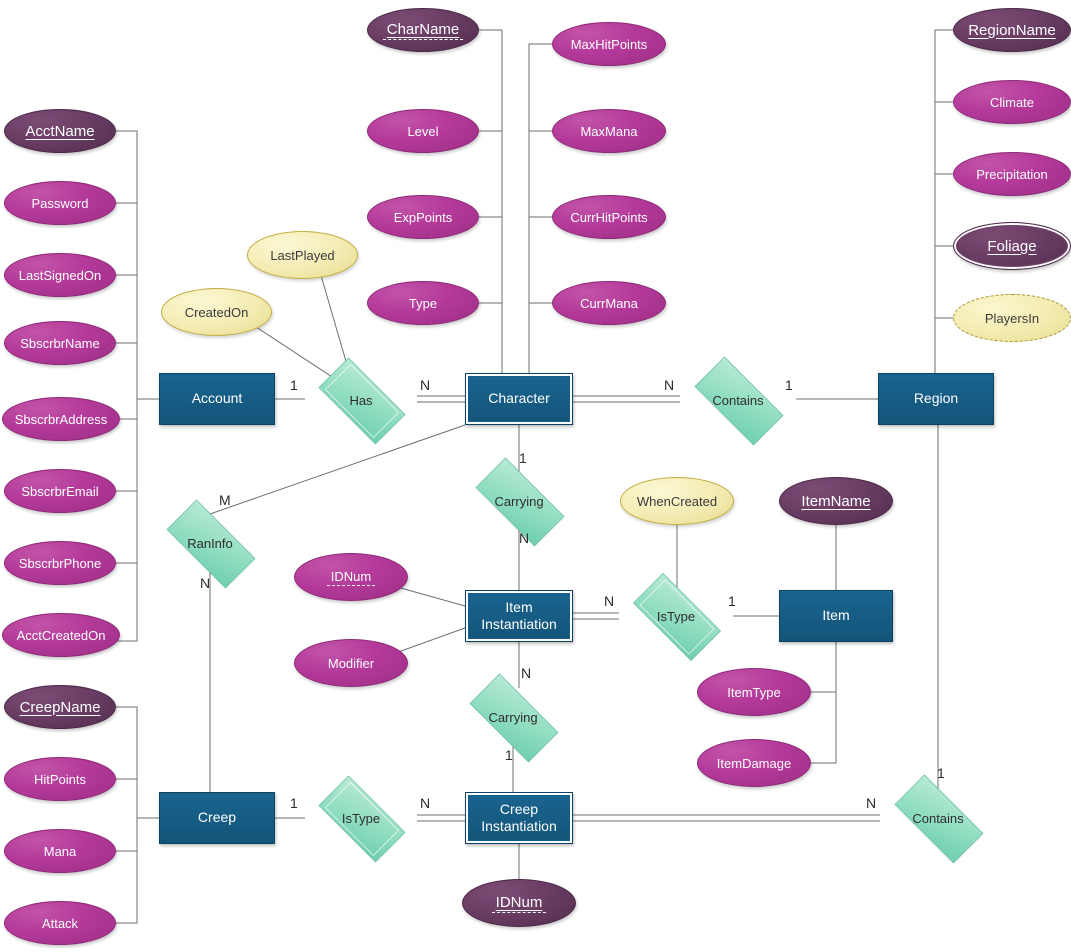 This screenshot has width=1071, height=952. What do you see at coordinates (824, 703) in the screenshot?
I see `line-item-bus` at bounding box center [824, 703].